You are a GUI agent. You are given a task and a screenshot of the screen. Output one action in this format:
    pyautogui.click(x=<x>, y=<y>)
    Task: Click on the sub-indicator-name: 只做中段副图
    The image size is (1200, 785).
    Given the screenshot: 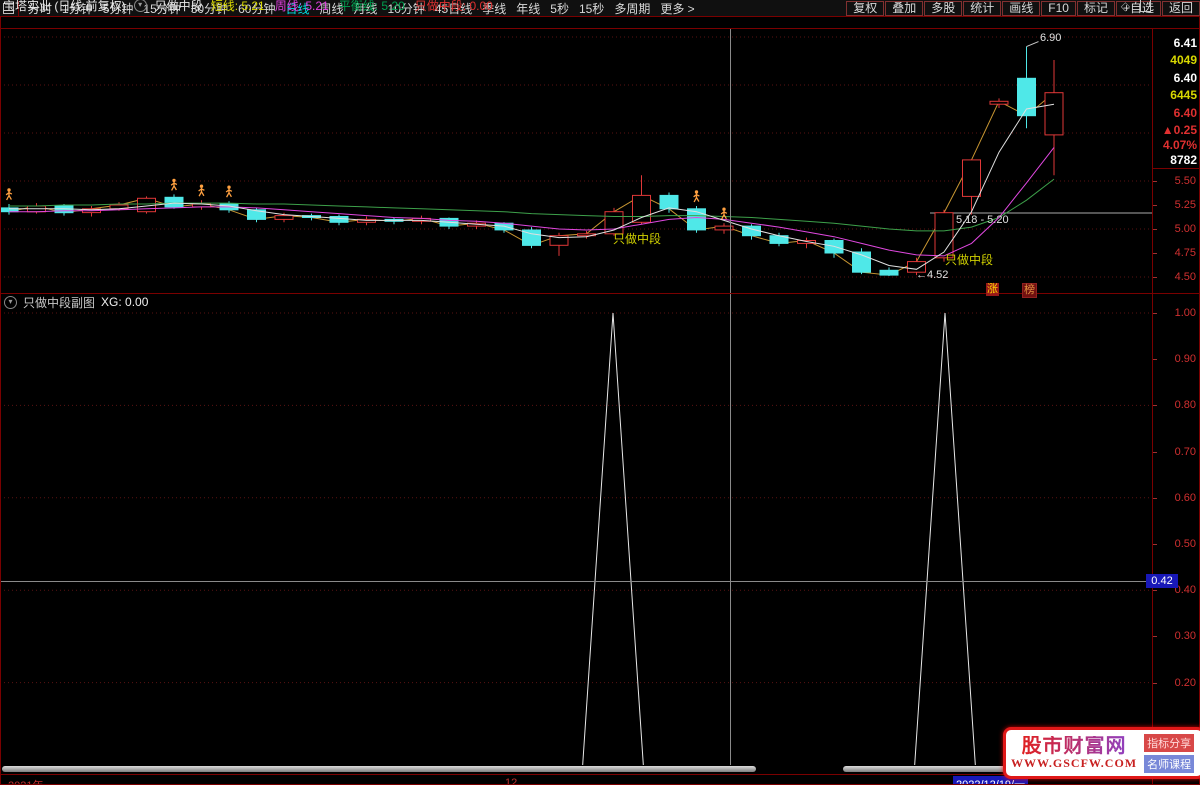 What is the action you would take?
    pyautogui.click(x=59, y=302)
    